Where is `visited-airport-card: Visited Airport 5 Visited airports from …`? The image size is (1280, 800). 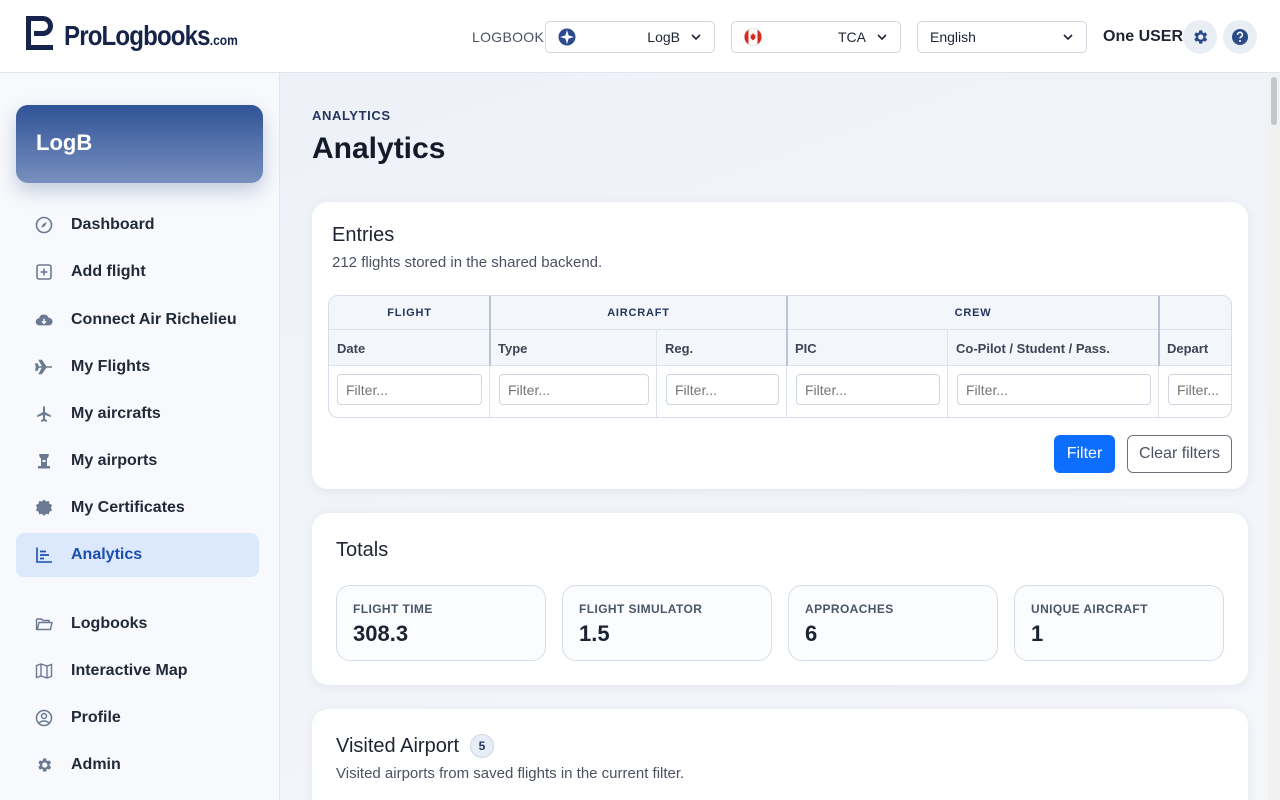 visited-airport-card: Visited Airport 5 Visited airports from … is located at coordinates (780, 754).